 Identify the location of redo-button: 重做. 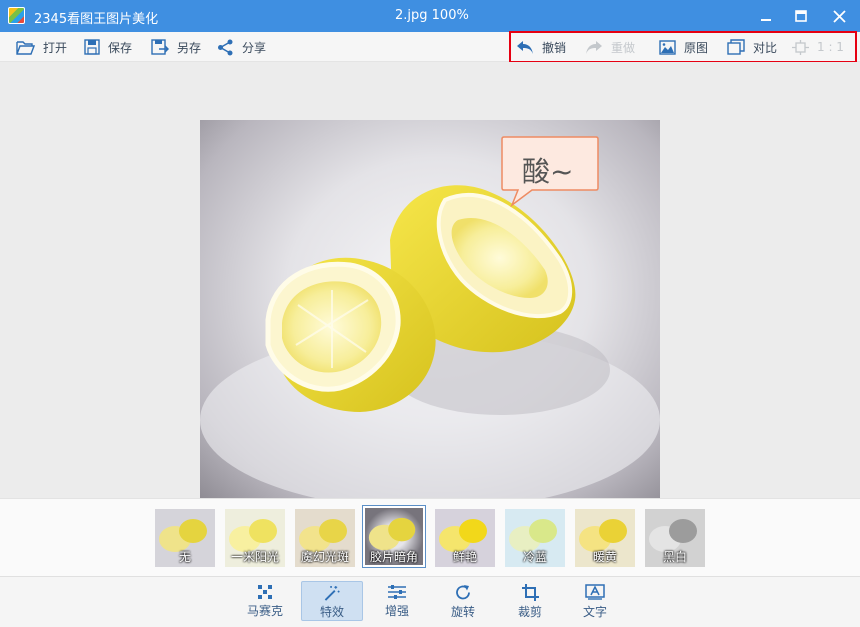
(610, 47).